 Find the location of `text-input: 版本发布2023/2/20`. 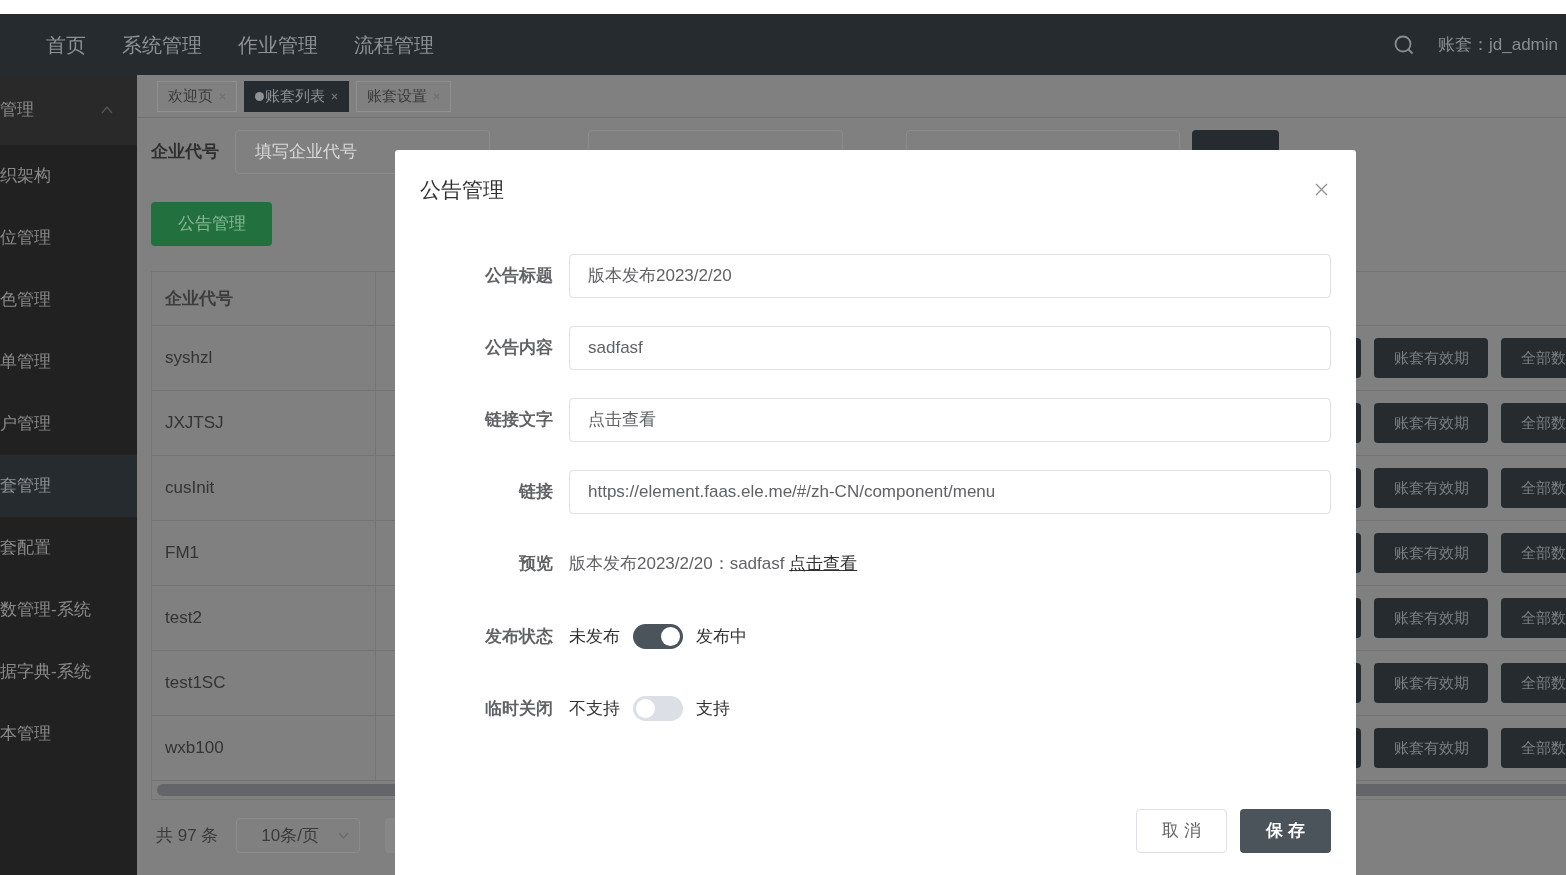

text-input: 版本发布2023/2/20 is located at coordinates (950, 275).